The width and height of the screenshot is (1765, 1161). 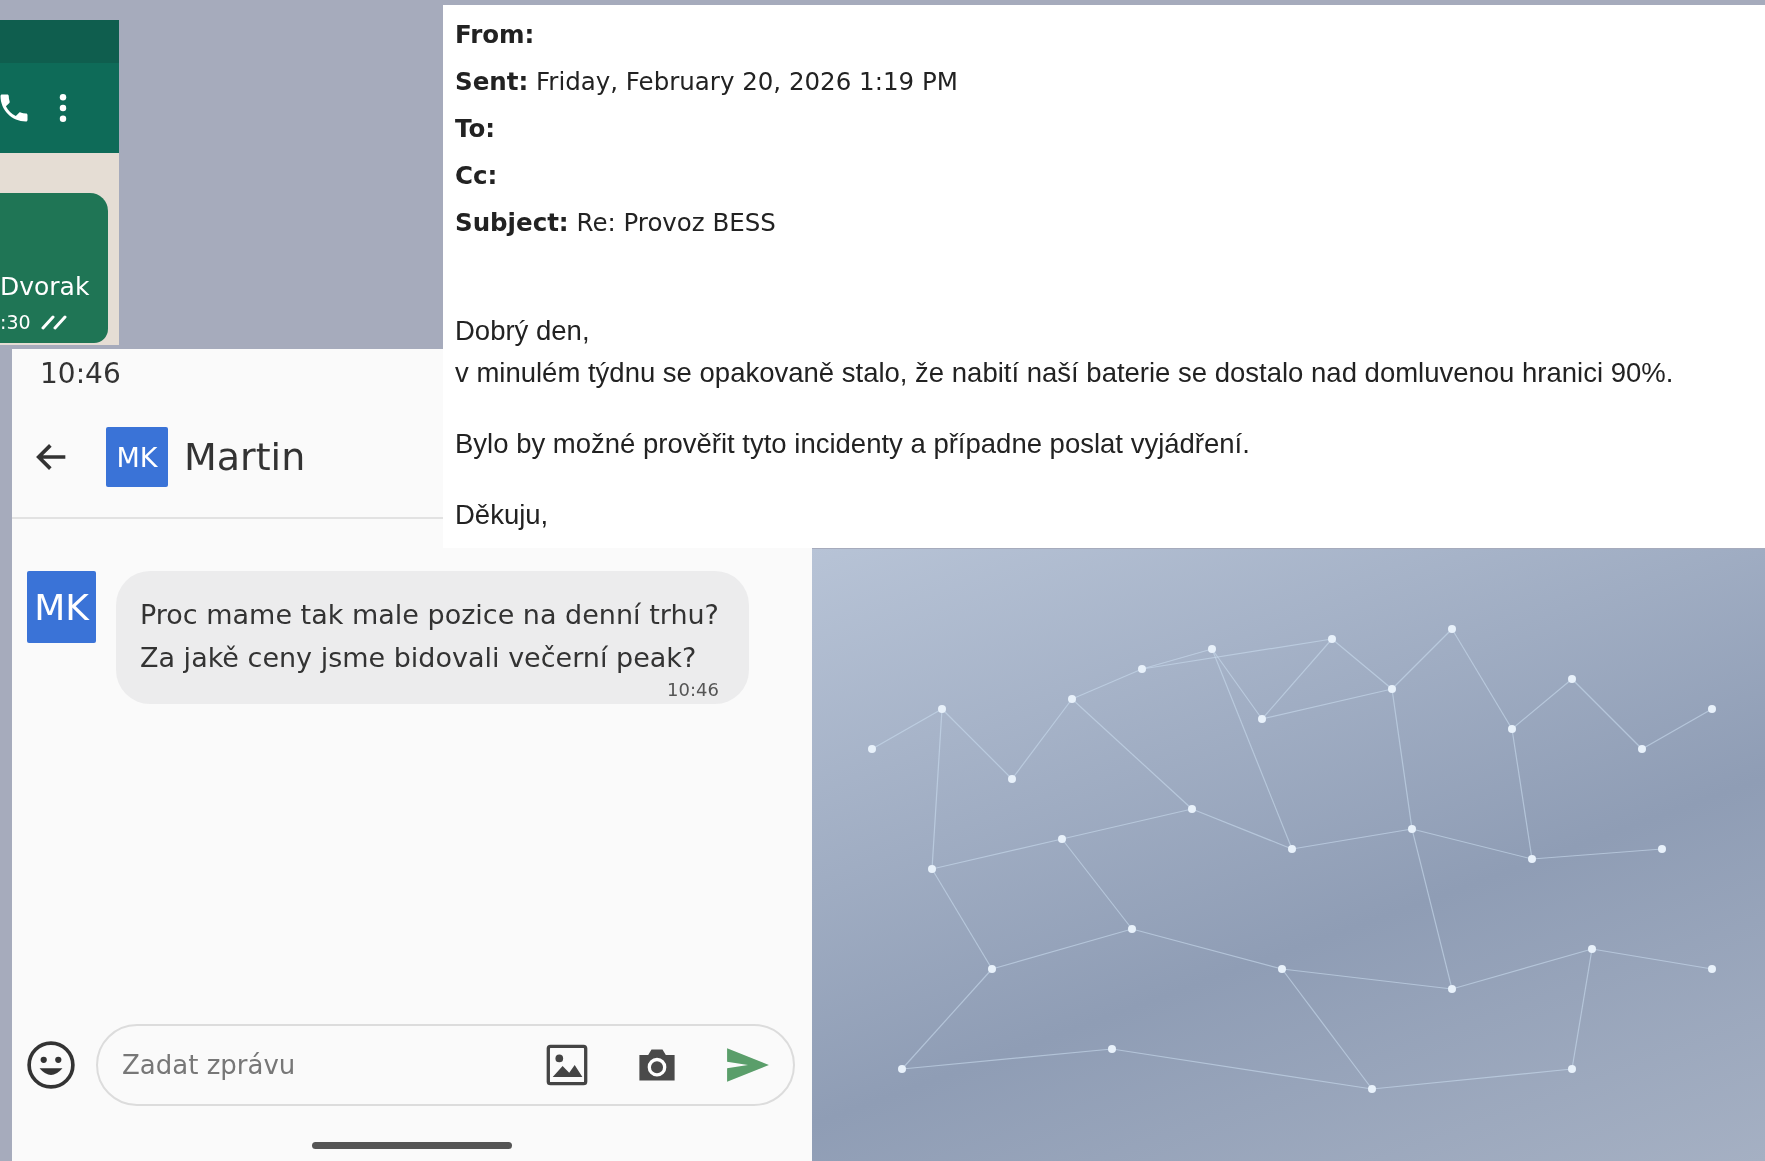 What do you see at coordinates (476, 129) in the screenshot?
I see `email-header: To:` at bounding box center [476, 129].